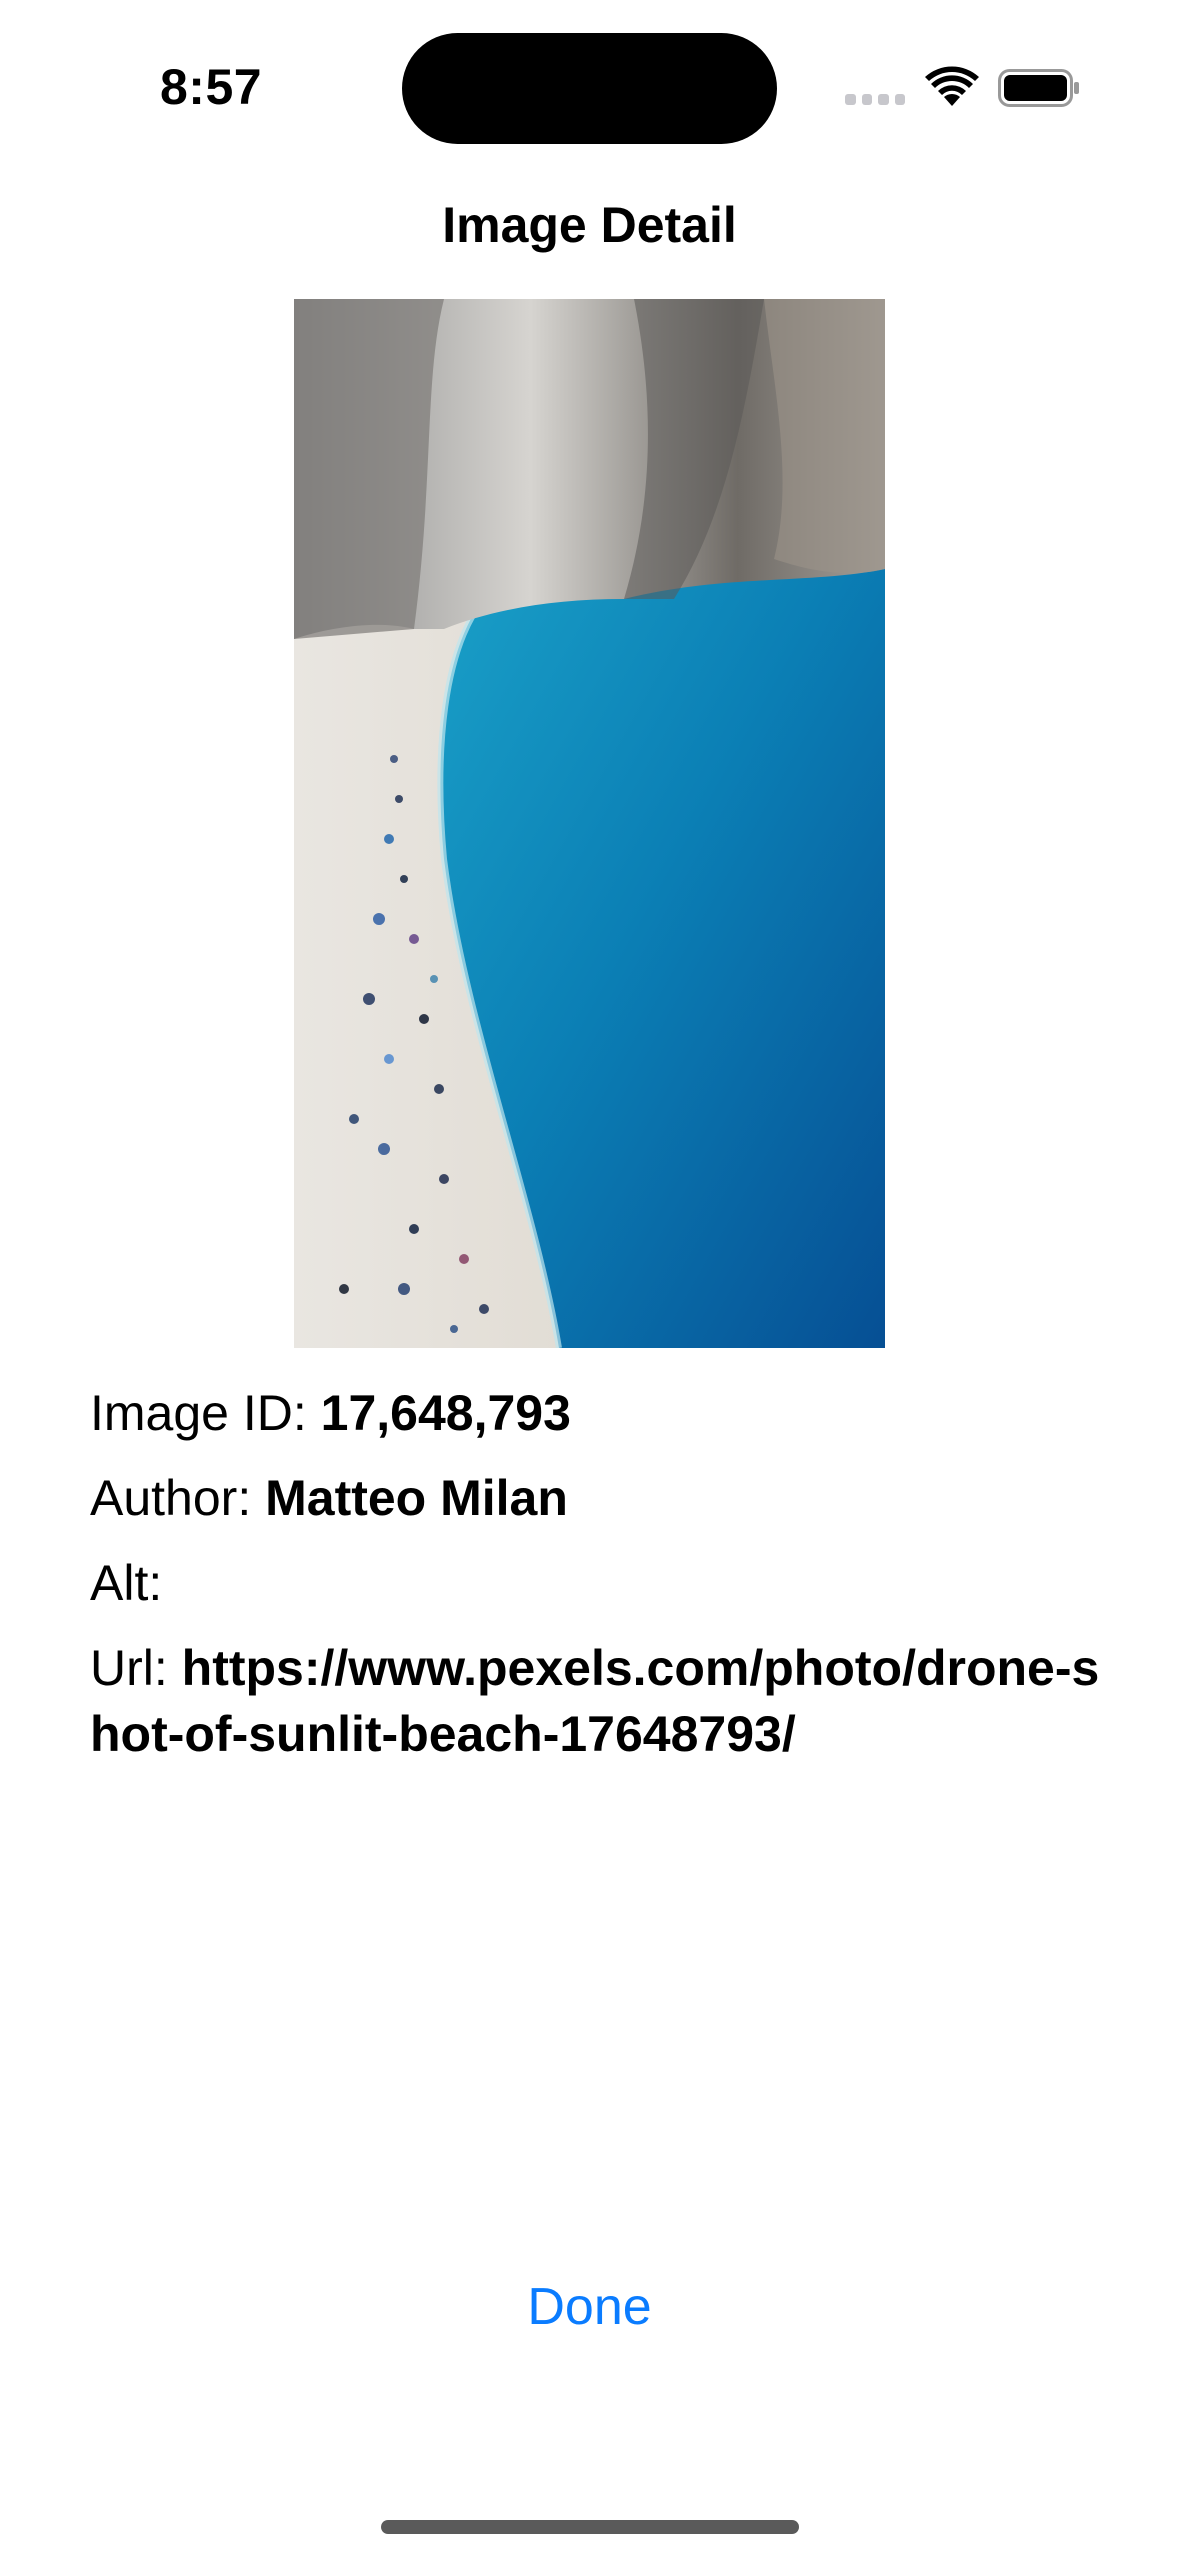  I want to click on dynamic-island, so click(589, 88).